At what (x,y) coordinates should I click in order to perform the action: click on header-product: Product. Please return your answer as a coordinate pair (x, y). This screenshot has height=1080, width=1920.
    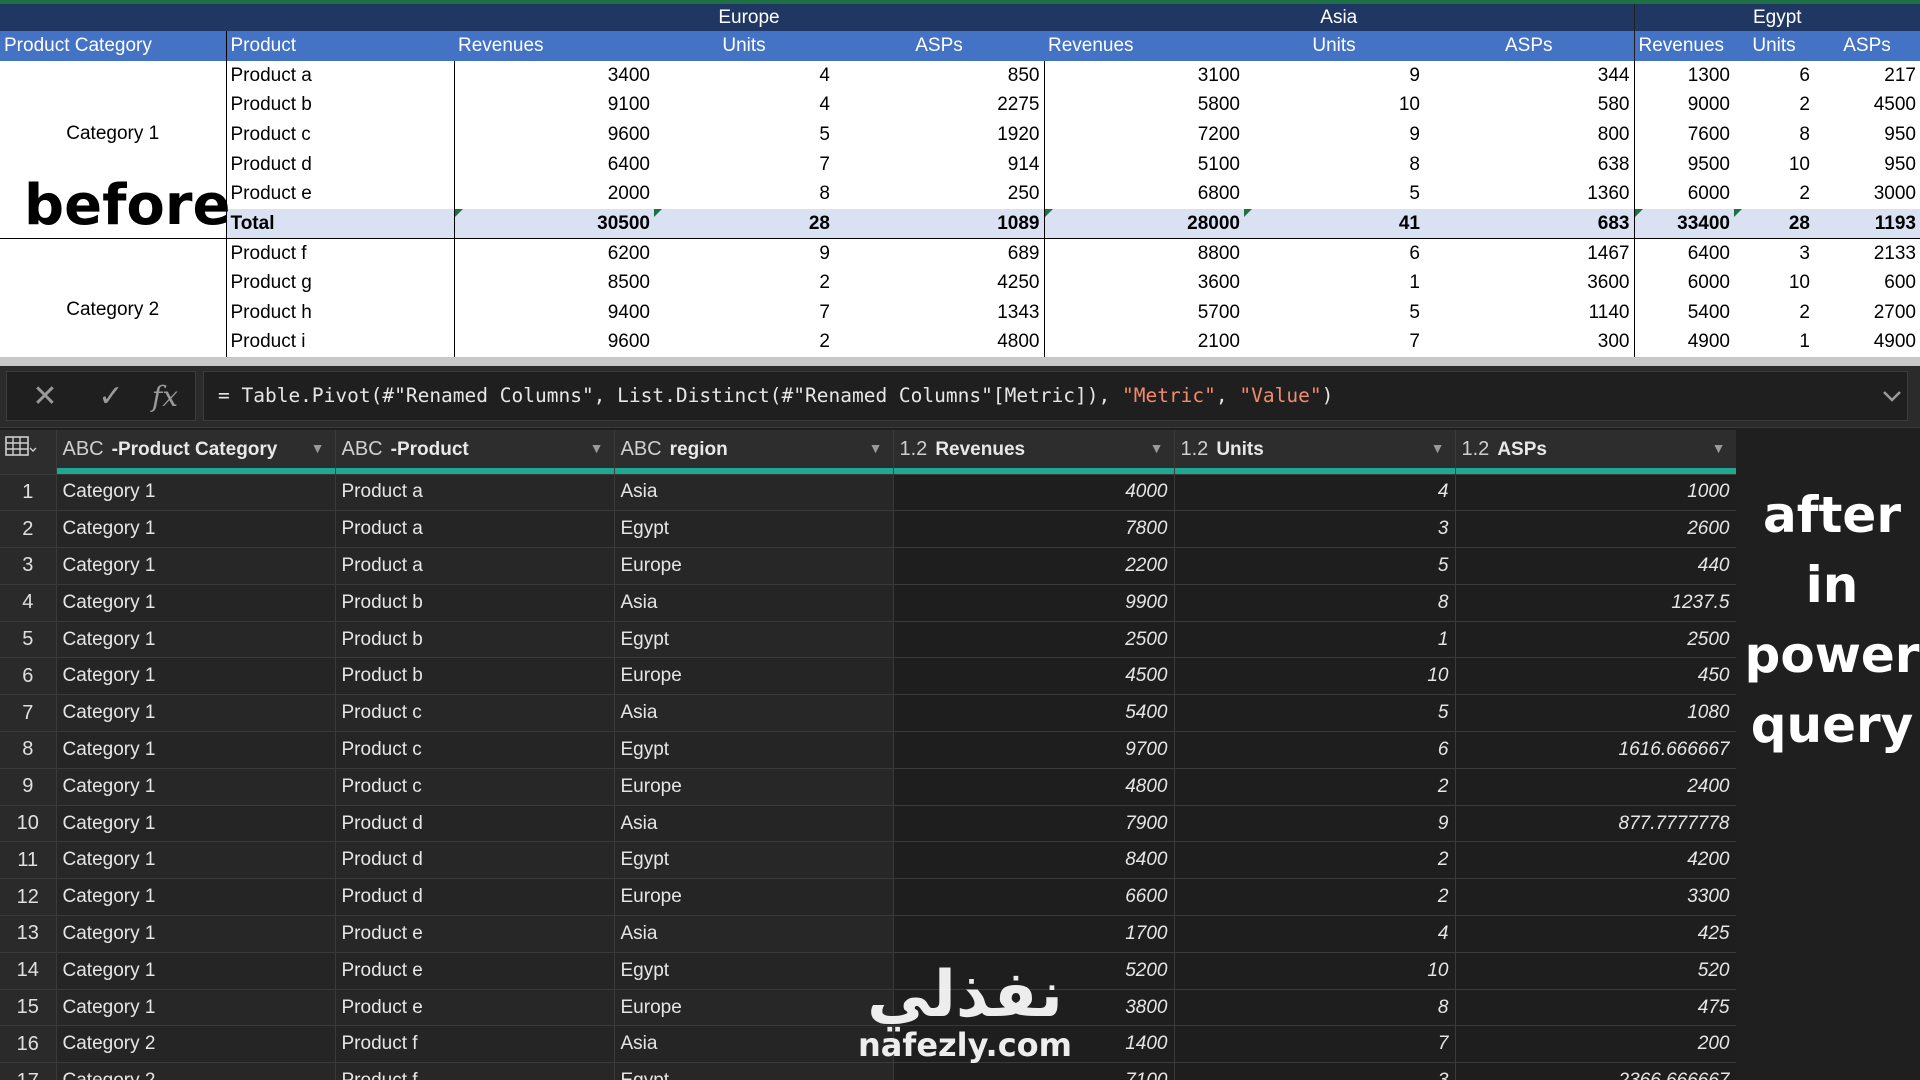
    Looking at the image, I should click on (339, 46).